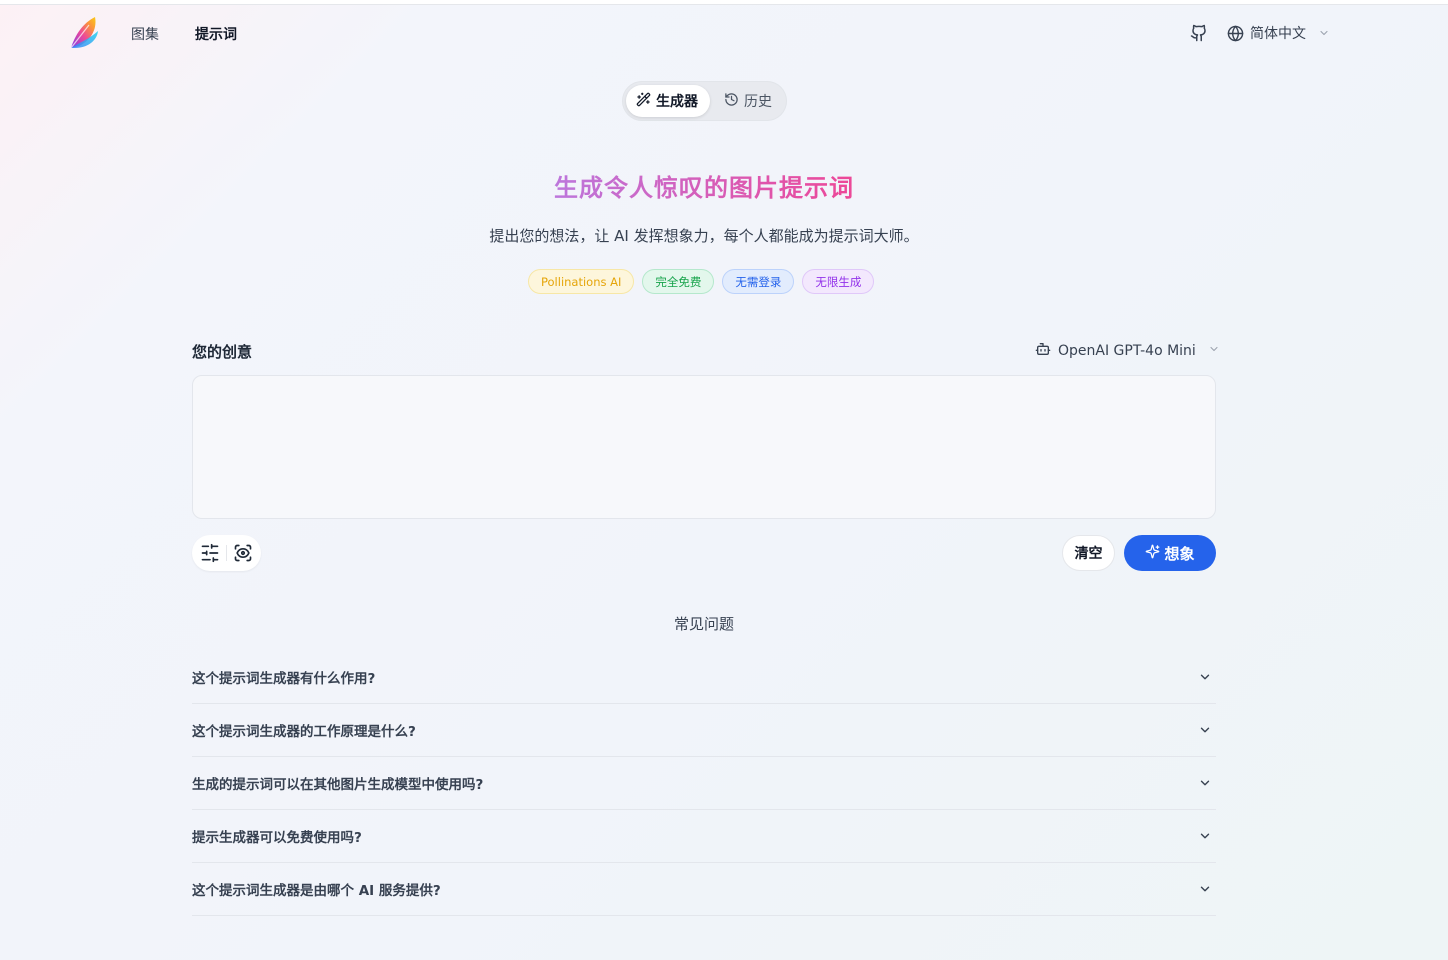 The image size is (1448, 960). What do you see at coordinates (1235, 33) in the screenshot?
I see `globe-icon` at bounding box center [1235, 33].